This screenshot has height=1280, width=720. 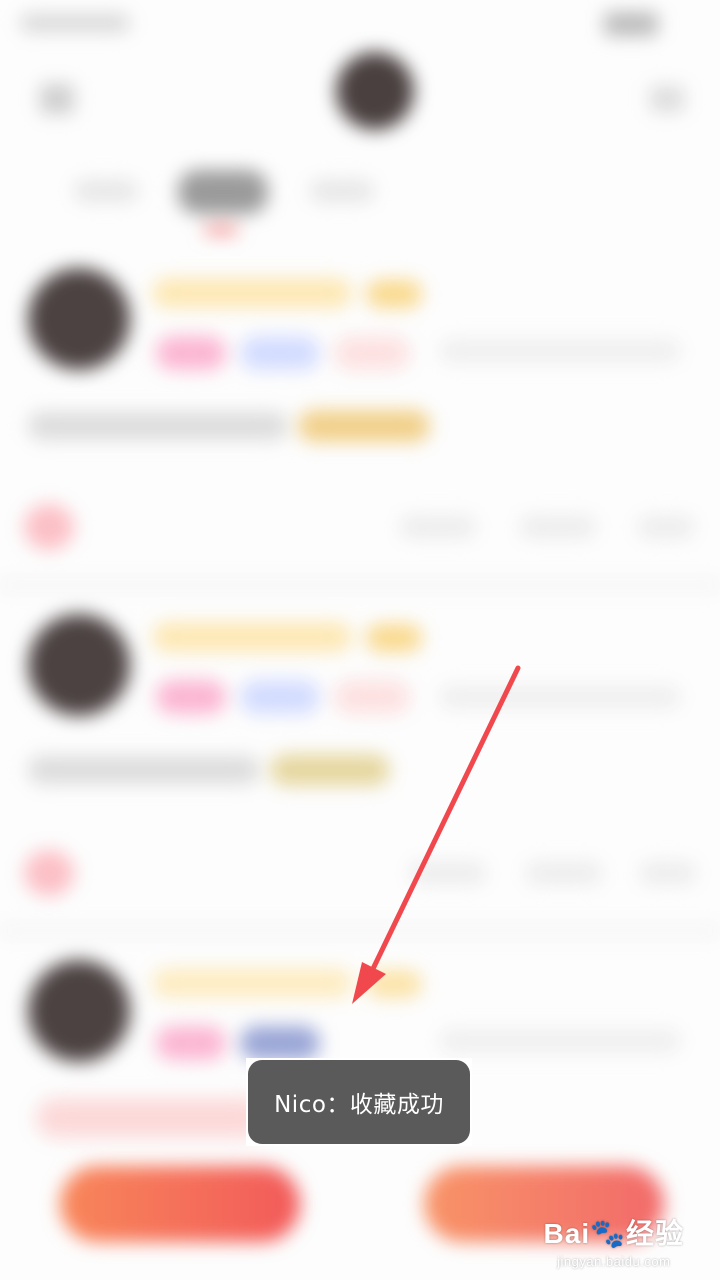 What do you see at coordinates (614, 1261) in the screenshot?
I see `watermark-domain: jingyan.baidu.com` at bounding box center [614, 1261].